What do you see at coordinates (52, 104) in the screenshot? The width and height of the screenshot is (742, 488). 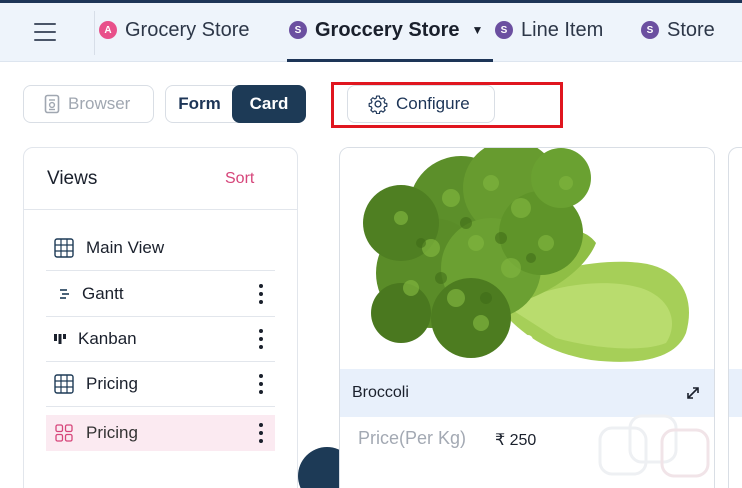 I see `document-icon` at bounding box center [52, 104].